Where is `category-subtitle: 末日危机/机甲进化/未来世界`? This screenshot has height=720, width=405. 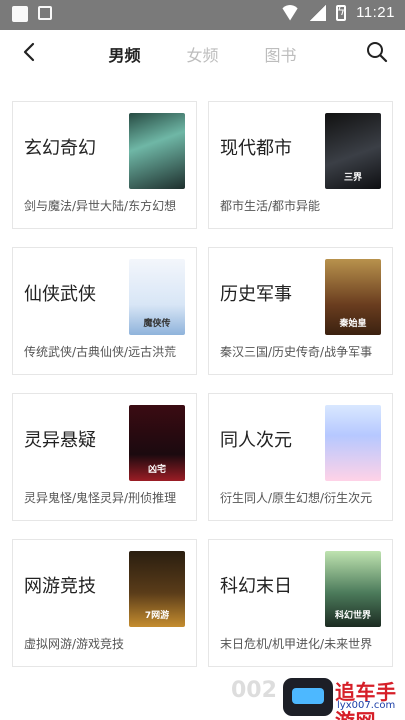
category-subtitle: 末日危机/机甲进化/未来世界 is located at coordinates (296, 644).